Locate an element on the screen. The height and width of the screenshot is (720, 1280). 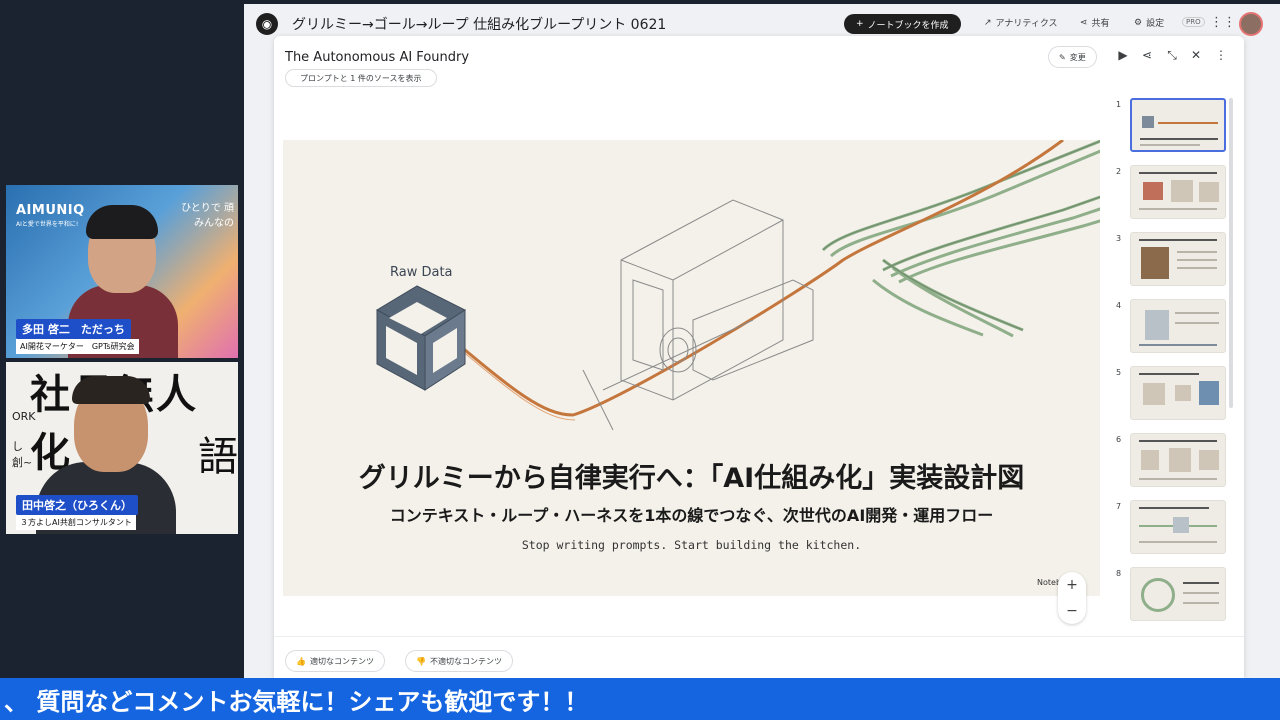
thumbnail-number: 3 is located at coordinates (1119, 238).